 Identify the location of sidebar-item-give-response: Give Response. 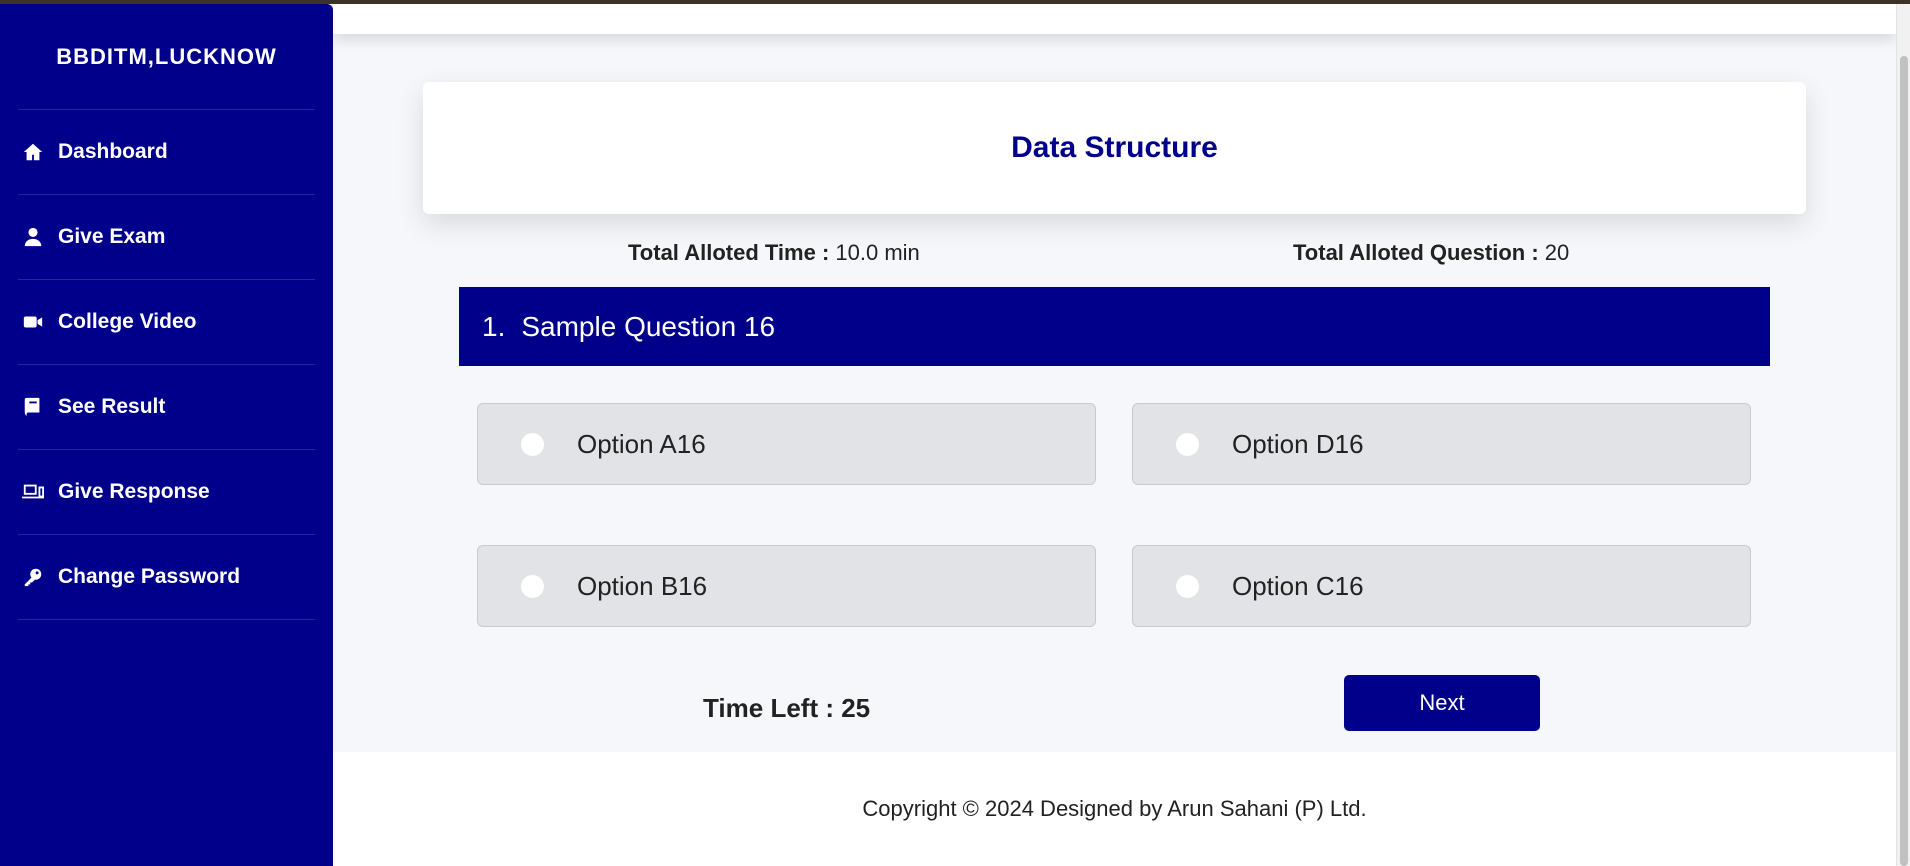
(166, 492).